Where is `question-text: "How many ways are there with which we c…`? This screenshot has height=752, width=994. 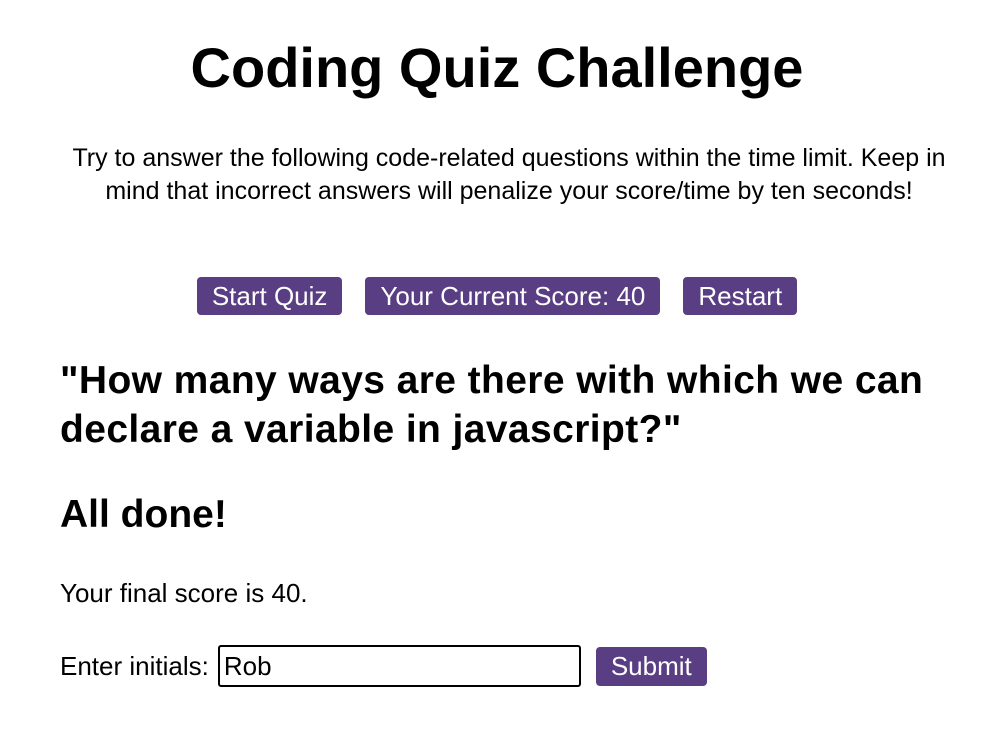 question-text: "How many ways are there with which we c… is located at coordinates (492, 405).